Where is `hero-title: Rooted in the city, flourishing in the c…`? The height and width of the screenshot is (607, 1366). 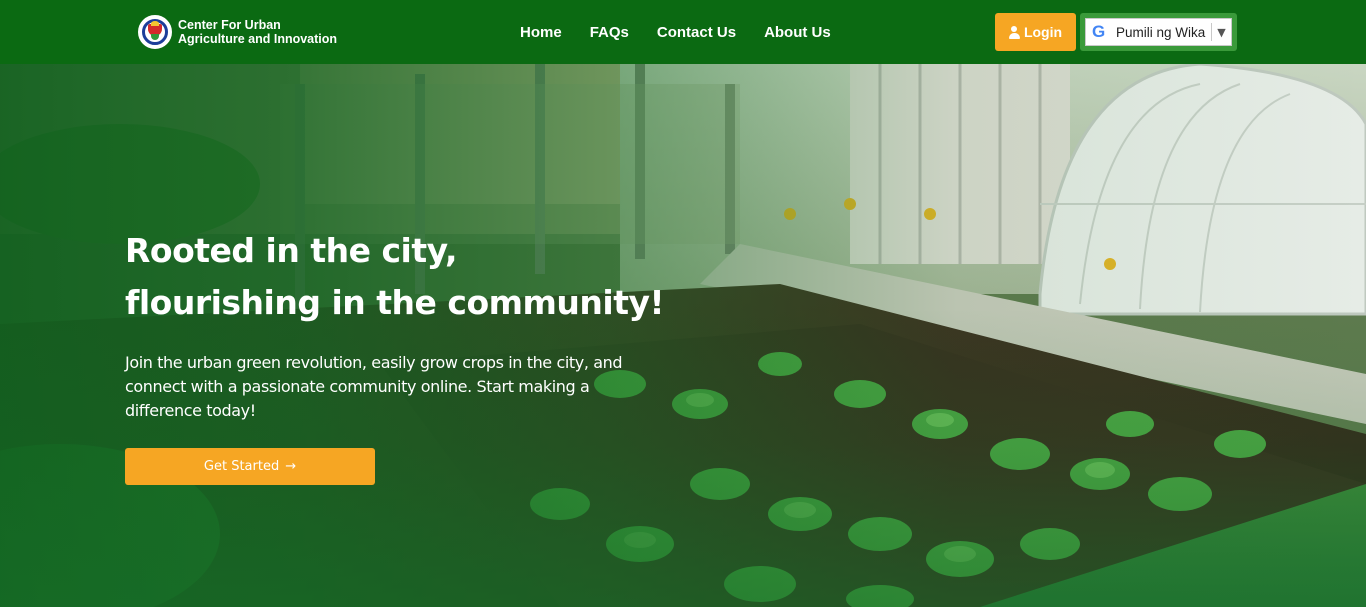
hero-title: Rooted in the city, flourishing in the c… is located at coordinates (395, 277).